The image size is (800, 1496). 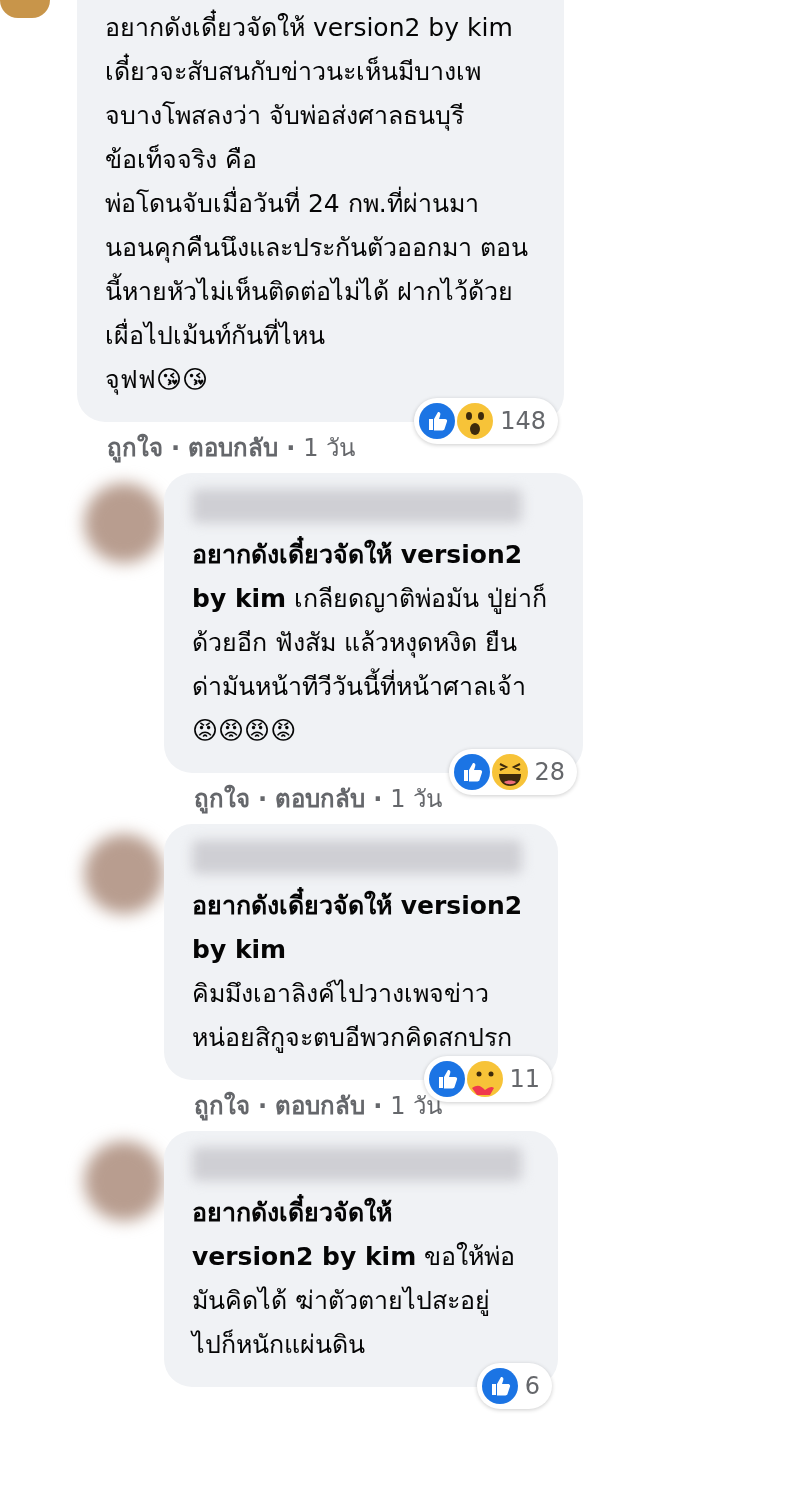 I want to click on reaction-count: 6, so click(x=532, y=1386).